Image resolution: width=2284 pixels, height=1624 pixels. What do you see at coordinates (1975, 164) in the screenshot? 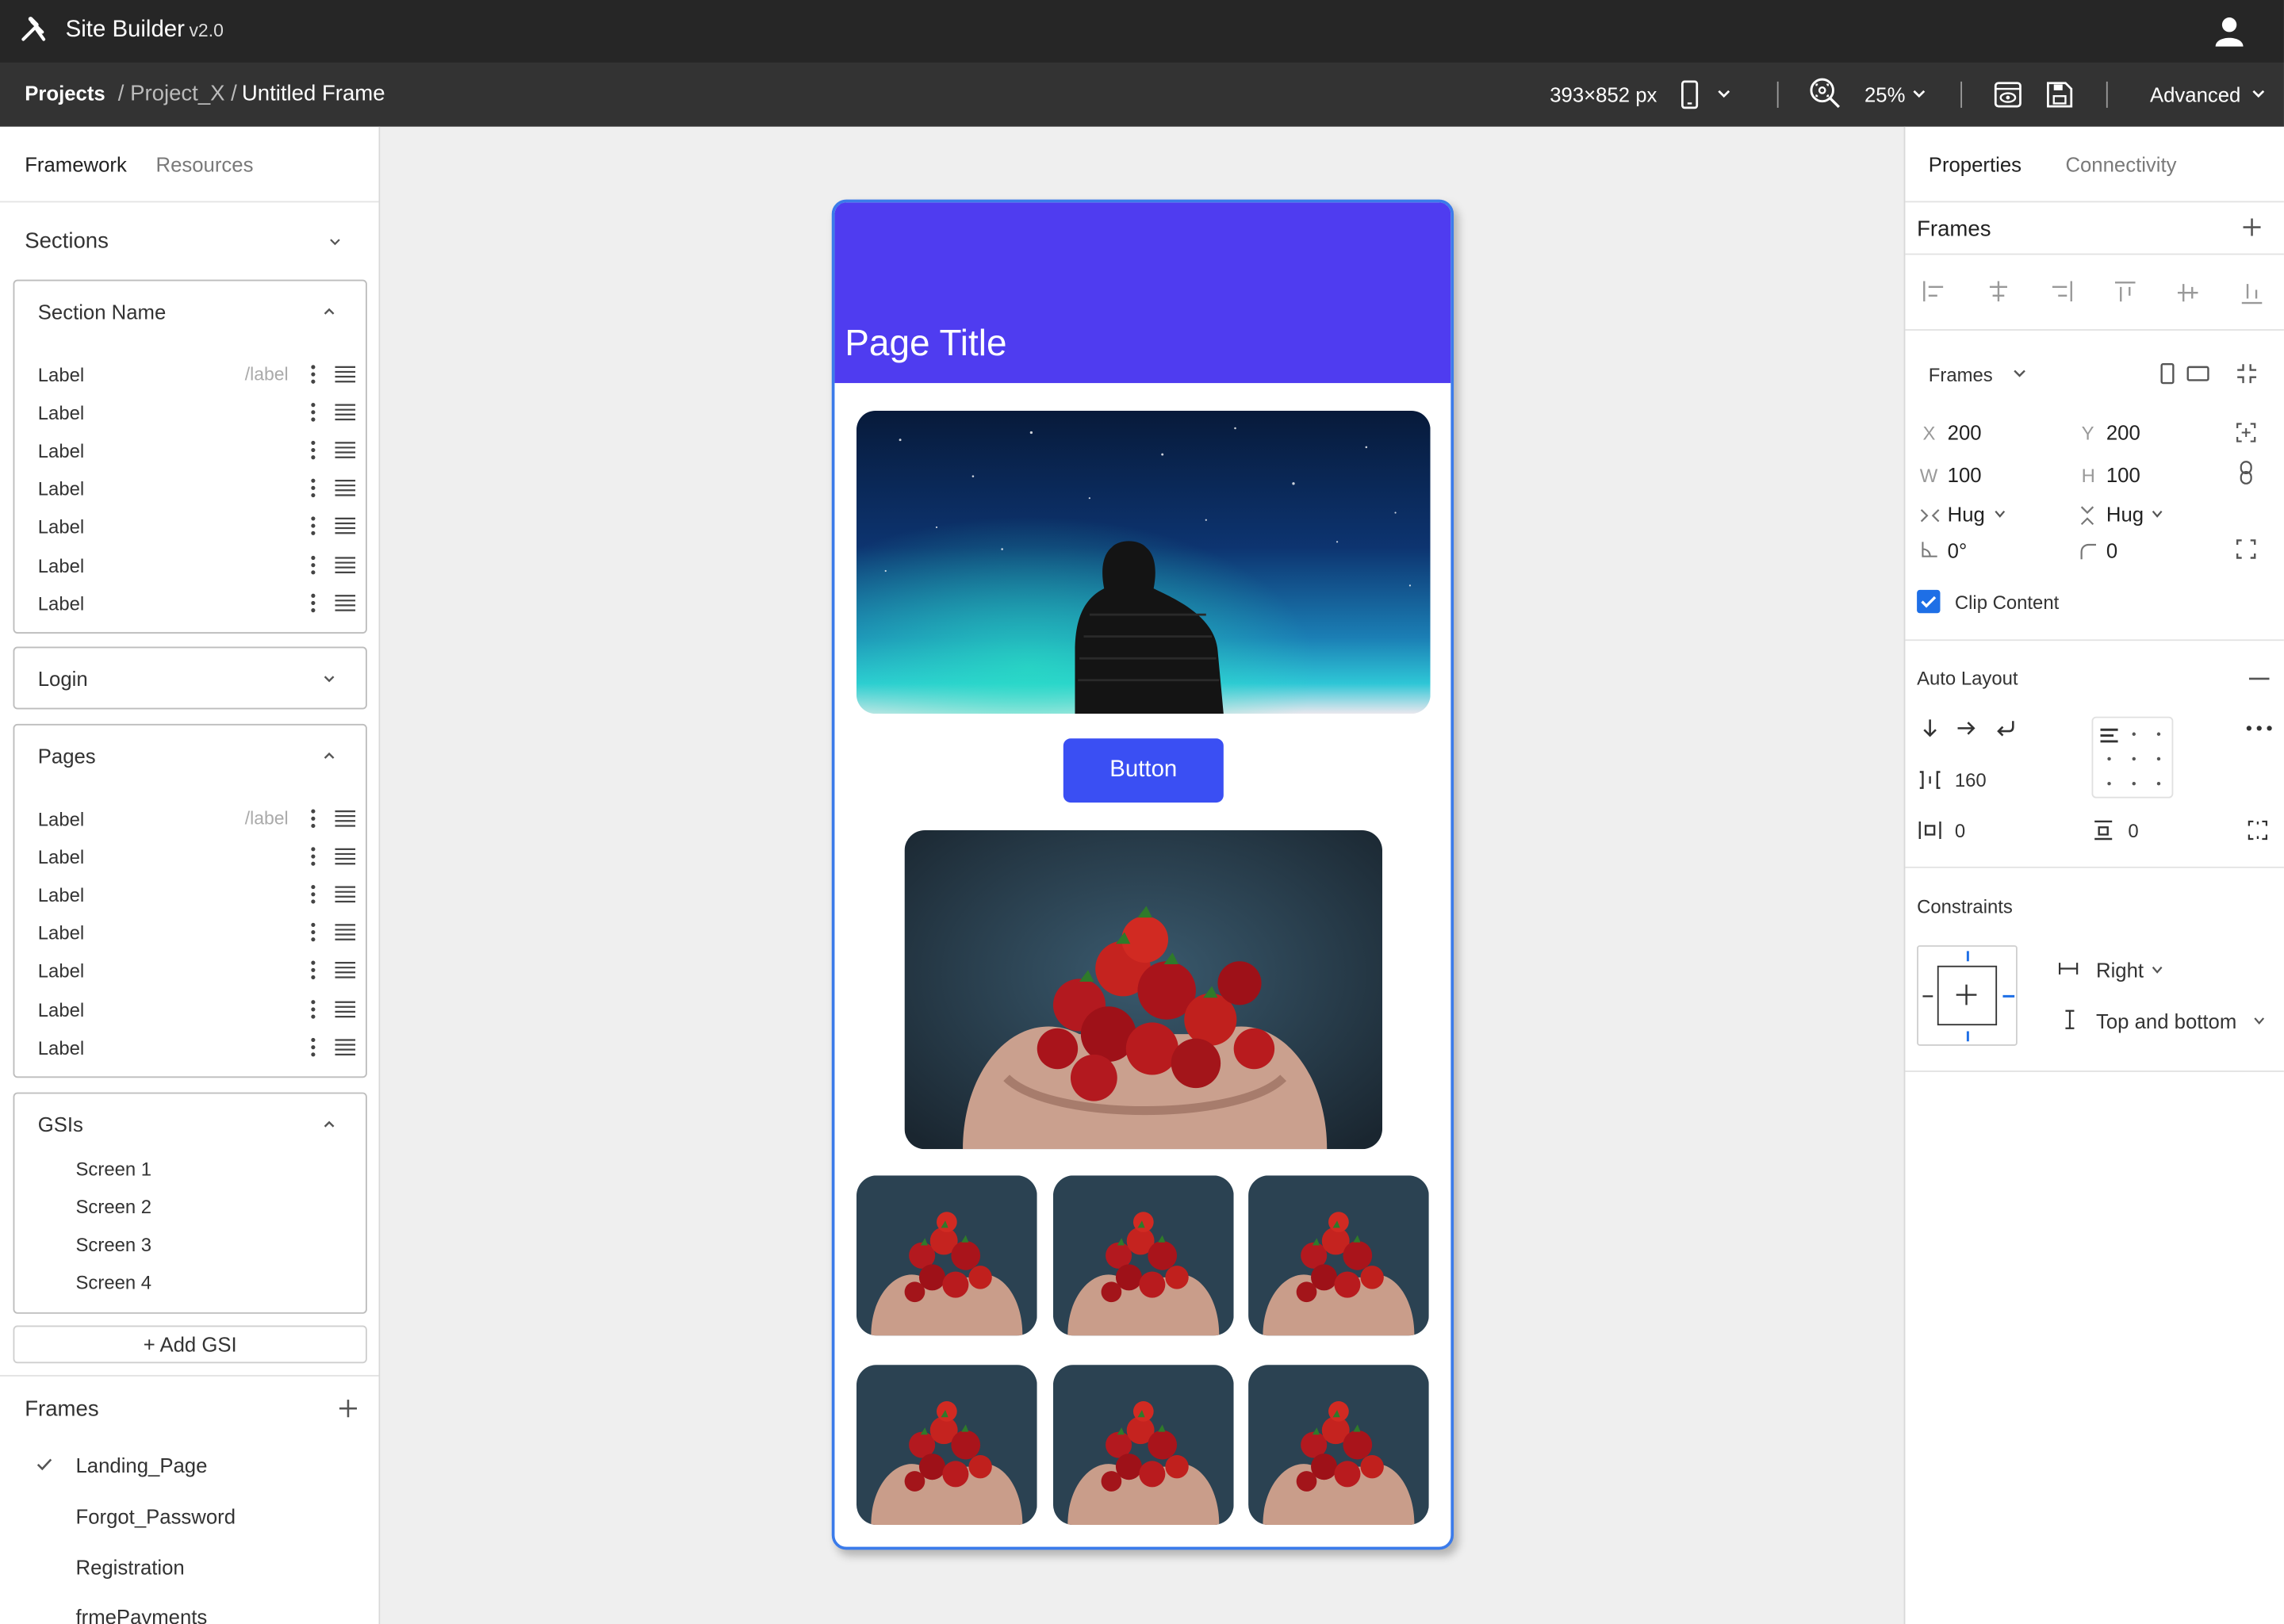
I see `tab-properties: Properties` at bounding box center [1975, 164].